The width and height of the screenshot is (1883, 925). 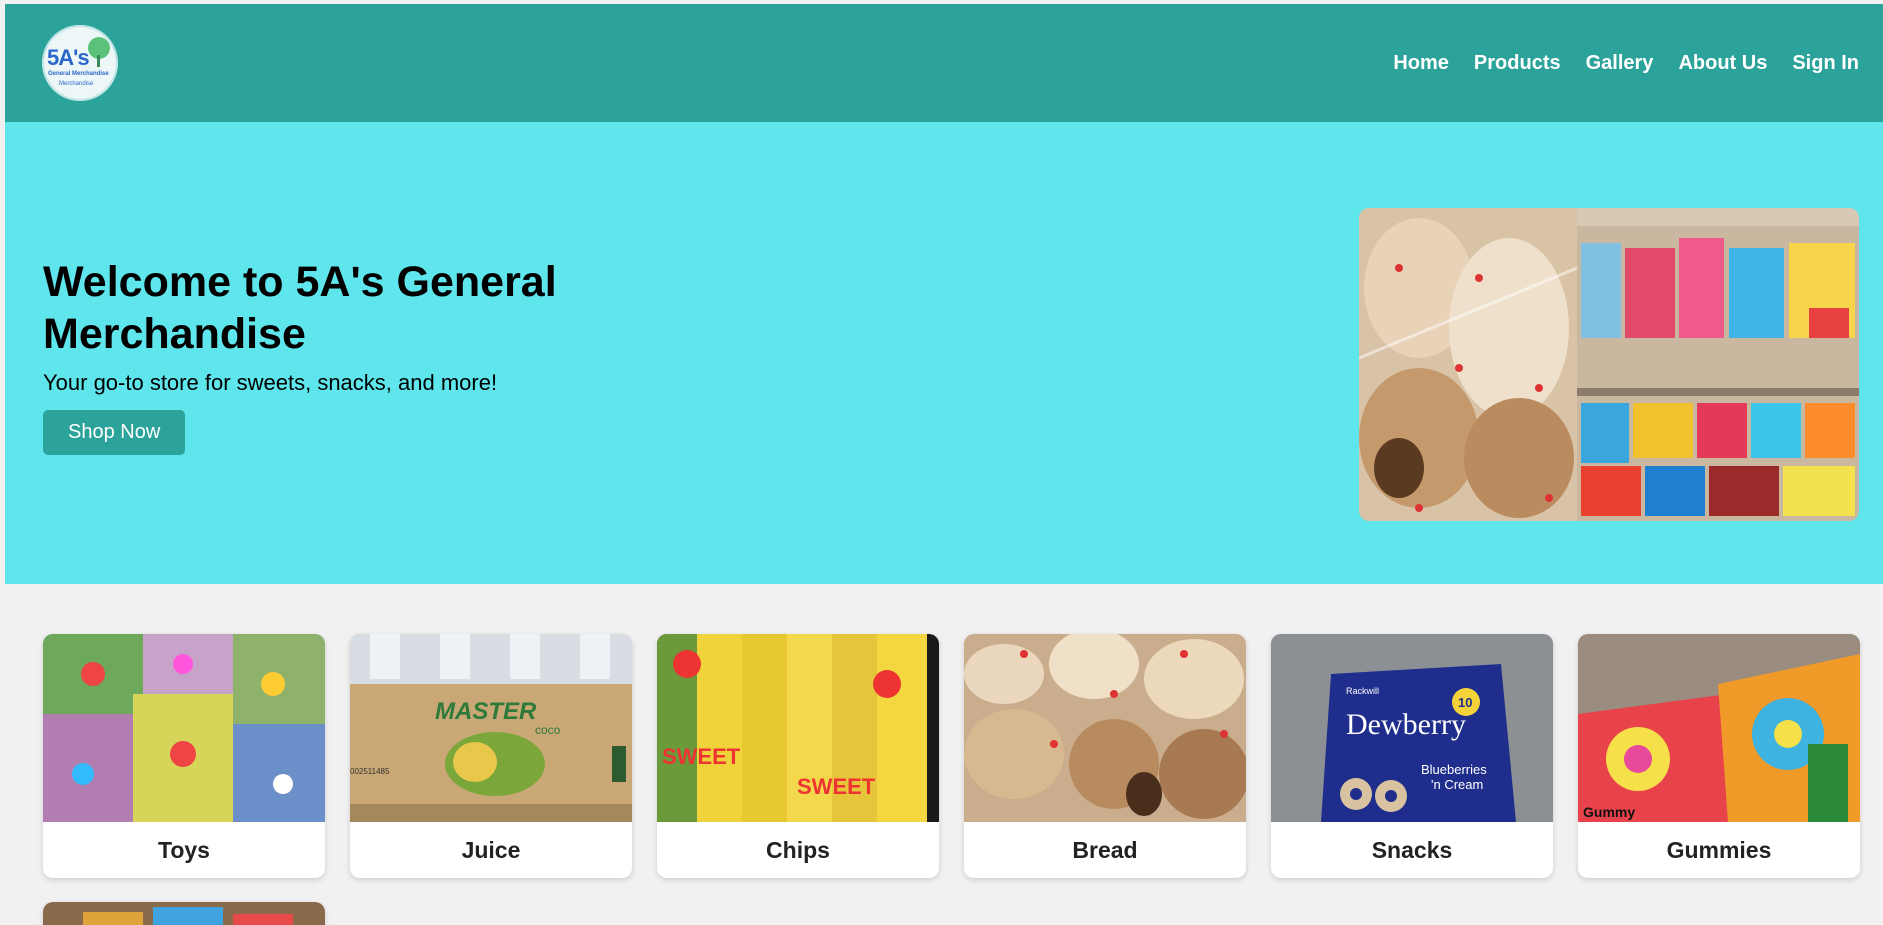 I want to click on category-label: Chips, so click(x=798, y=850).